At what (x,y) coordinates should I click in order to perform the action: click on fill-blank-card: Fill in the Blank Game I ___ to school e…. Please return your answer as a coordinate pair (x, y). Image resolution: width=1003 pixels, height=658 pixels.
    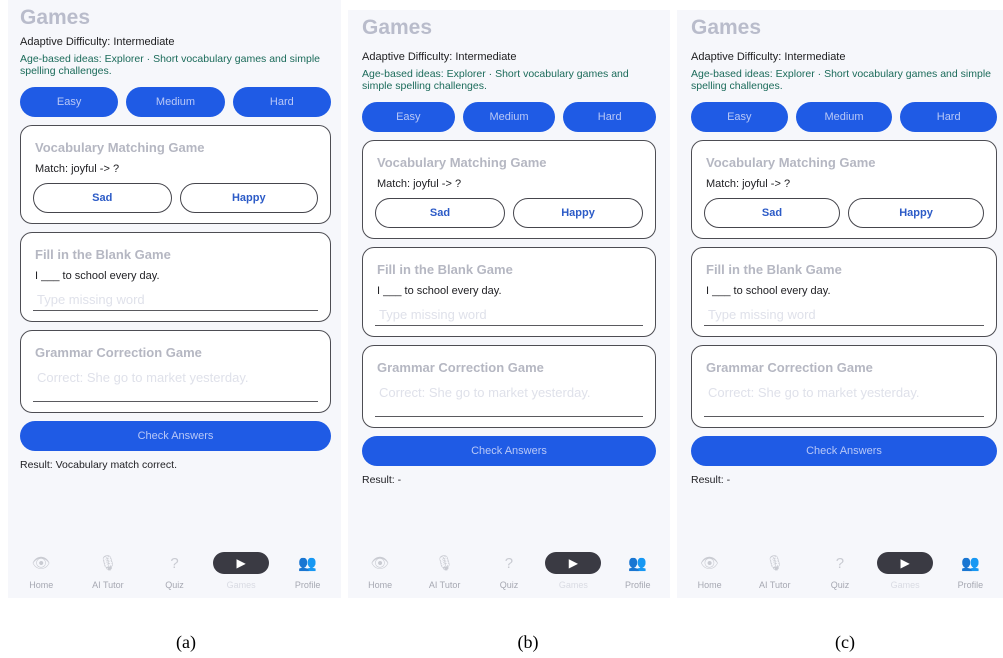
    Looking at the image, I should click on (509, 292).